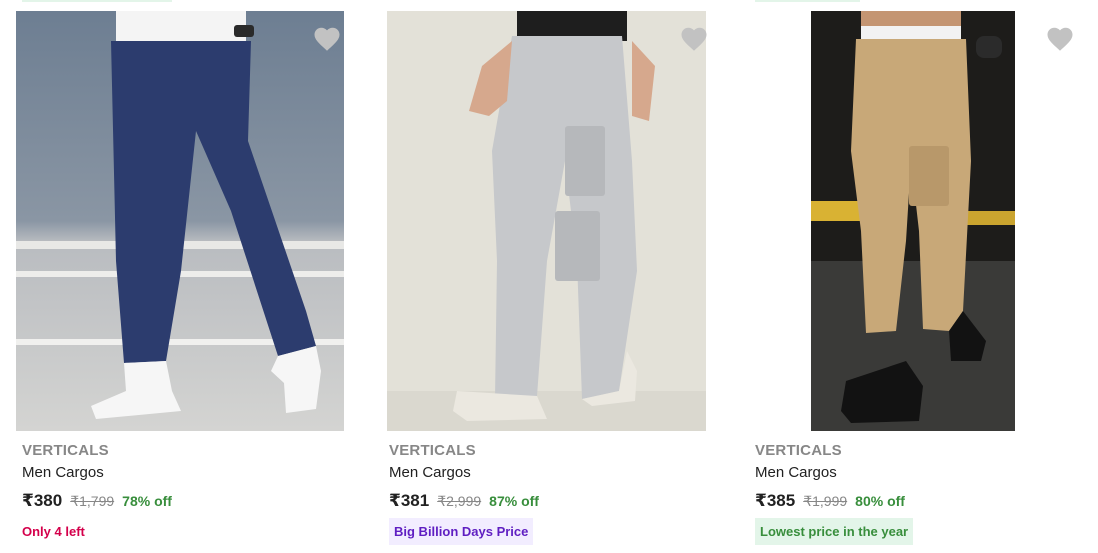 The width and height of the screenshot is (1098, 553). Describe the element at coordinates (459, 501) in the screenshot. I see `original-price: ₹2,999` at that location.